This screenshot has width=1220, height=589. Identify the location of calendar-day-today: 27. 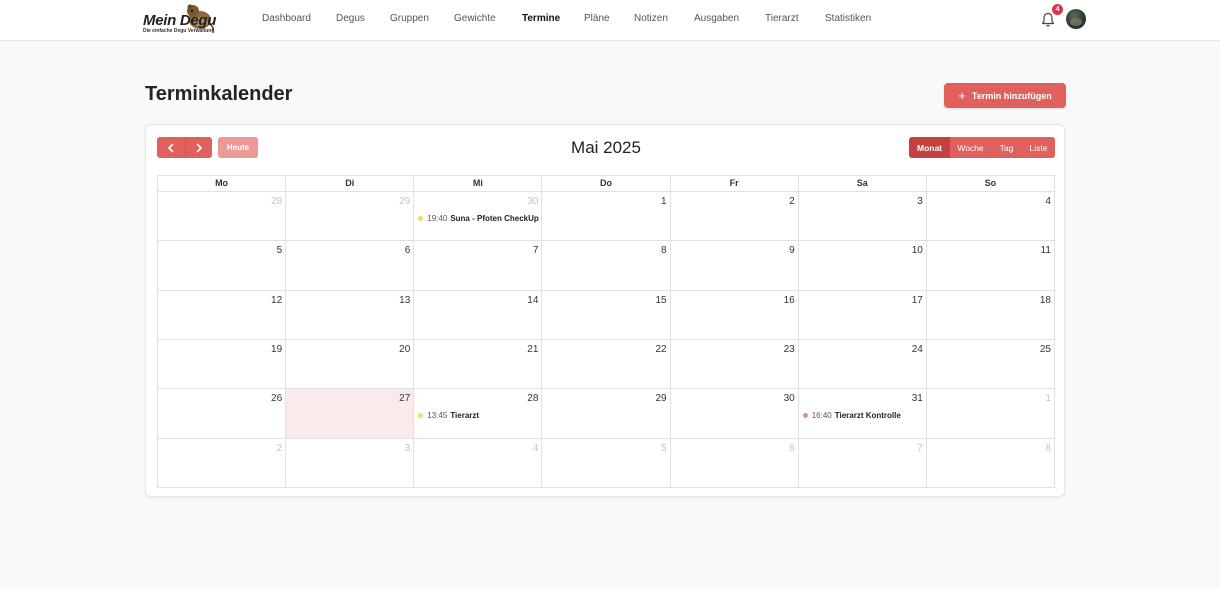
(350, 414).